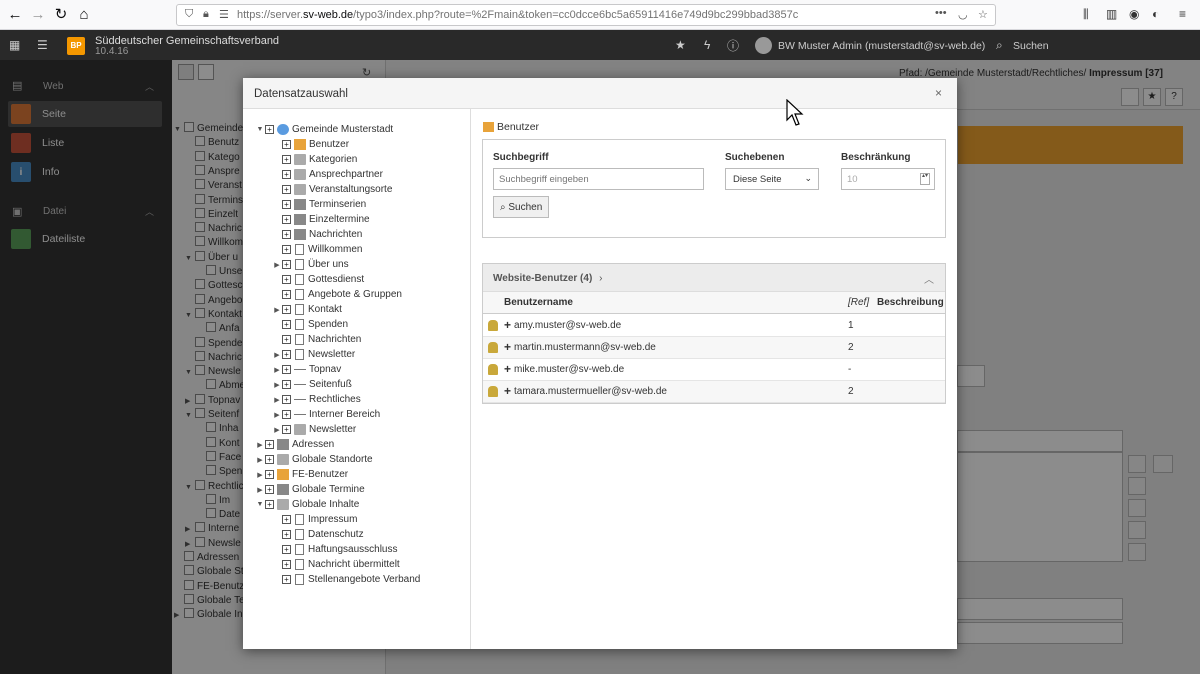 This screenshot has height=674, width=1200. What do you see at coordinates (938, 93) in the screenshot?
I see `close-icon: ×` at bounding box center [938, 93].